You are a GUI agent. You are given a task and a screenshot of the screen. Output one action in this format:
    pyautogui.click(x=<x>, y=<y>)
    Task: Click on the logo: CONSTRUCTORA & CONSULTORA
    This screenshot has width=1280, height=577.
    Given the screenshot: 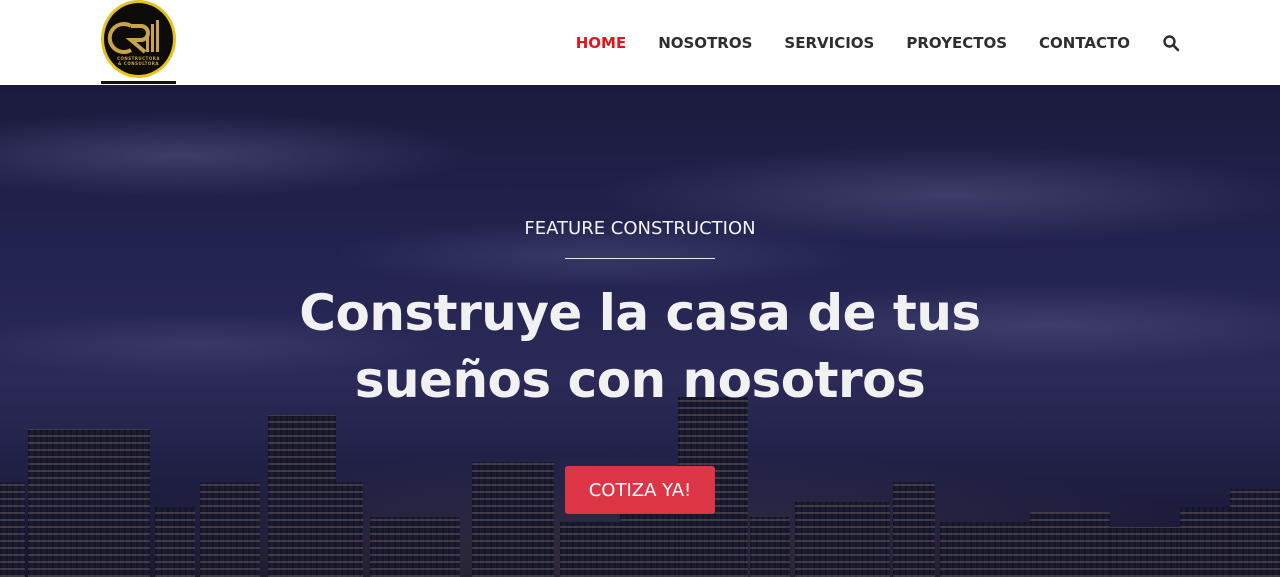 What is the action you would take?
    pyautogui.click(x=138, y=42)
    